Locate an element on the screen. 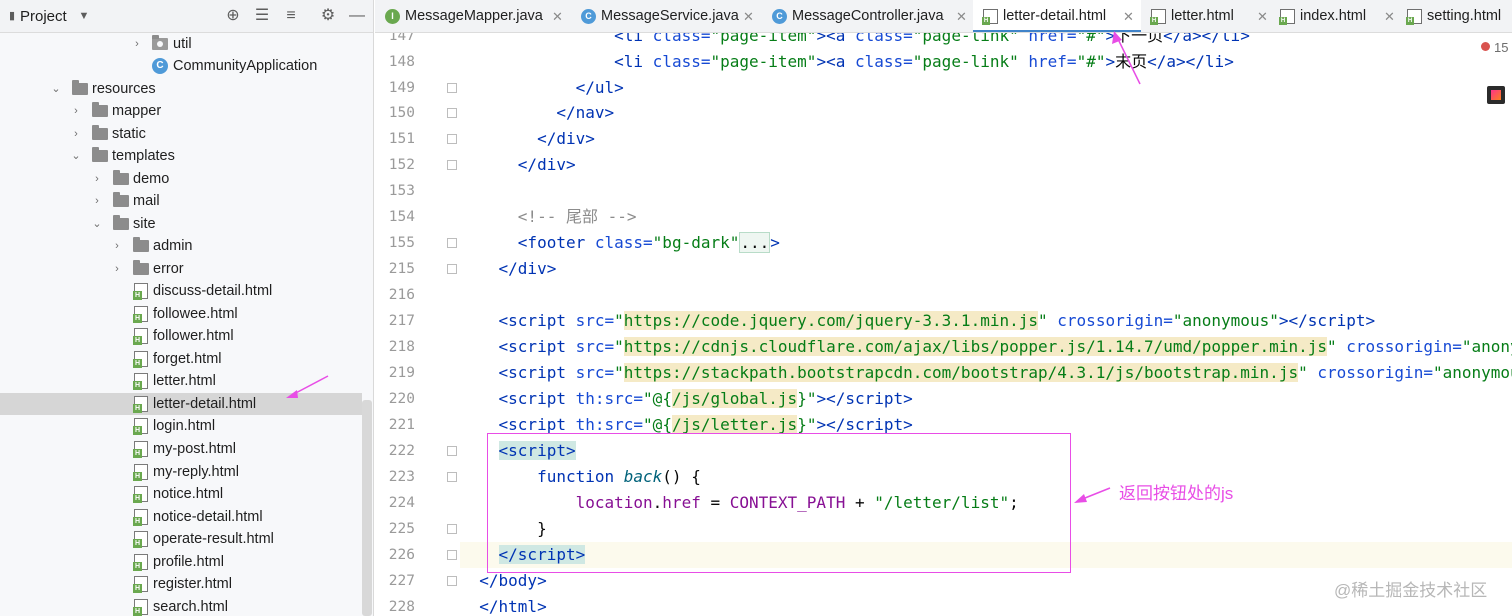  gear-icon: ⚙ is located at coordinates (328, 16).